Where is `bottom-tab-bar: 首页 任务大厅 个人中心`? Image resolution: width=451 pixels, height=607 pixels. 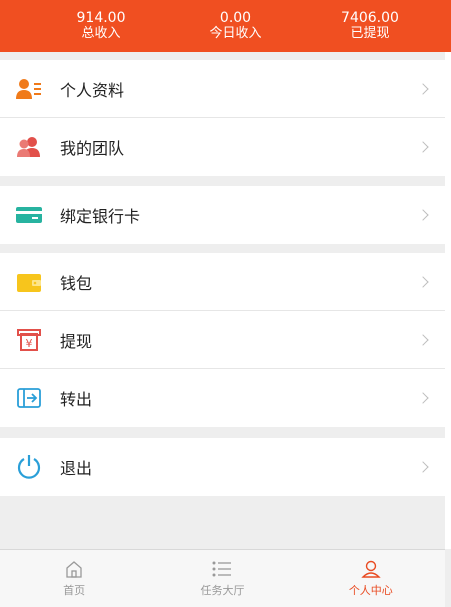
bottom-tab-bar: 首页 任务大厅 个人中心 is located at coordinates (222, 578).